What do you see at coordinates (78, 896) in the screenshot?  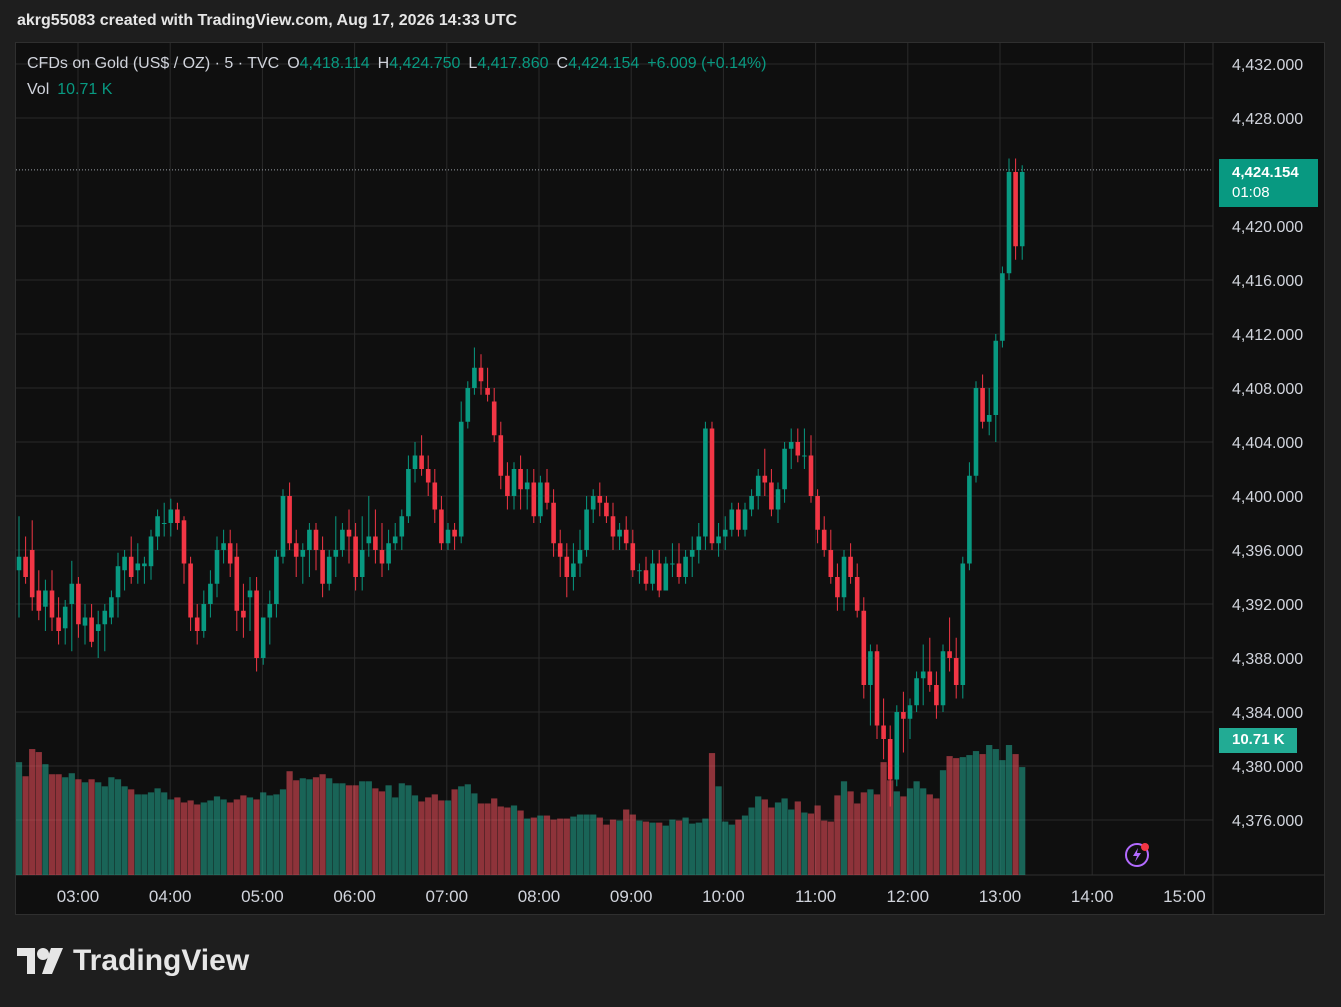 I see `x-tick-label: 03:00` at bounding box center [78, 896].